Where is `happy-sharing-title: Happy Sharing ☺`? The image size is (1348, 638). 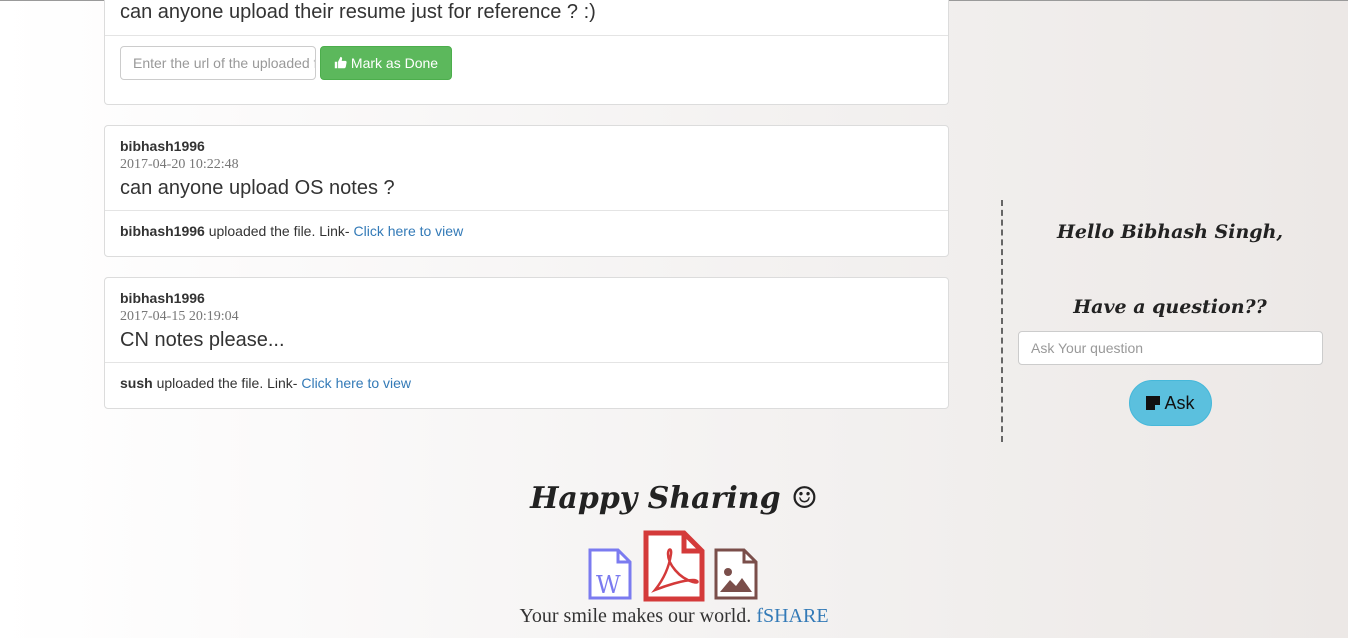 happy-sharing-title: Happy Sharing ☺ is located at coordinates (674, 498).